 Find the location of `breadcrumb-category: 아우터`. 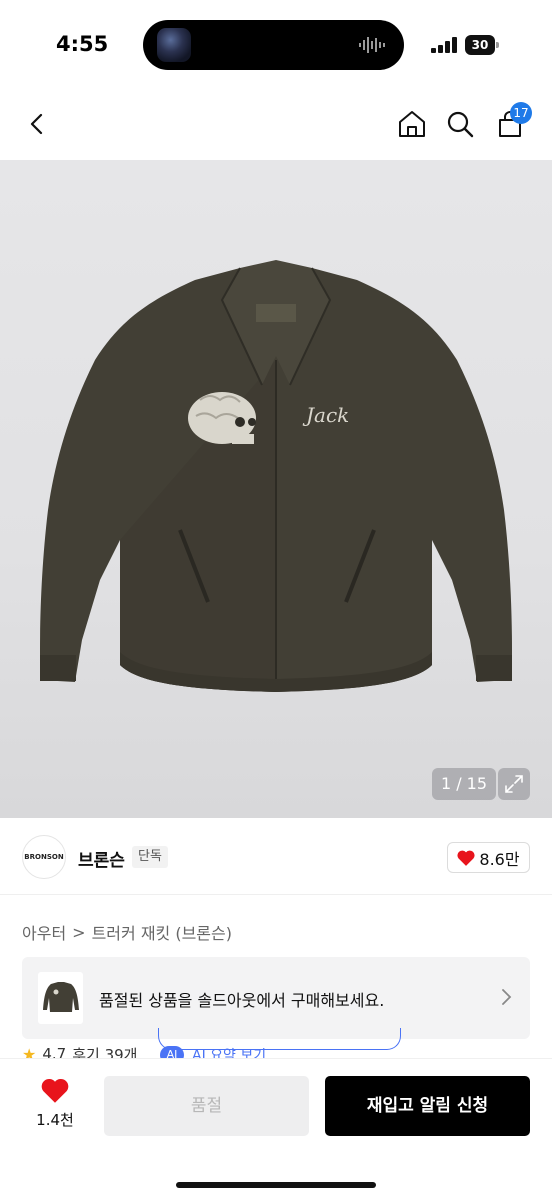

breadcrumb-category: 아우터 is located at coordinates (44, 932).